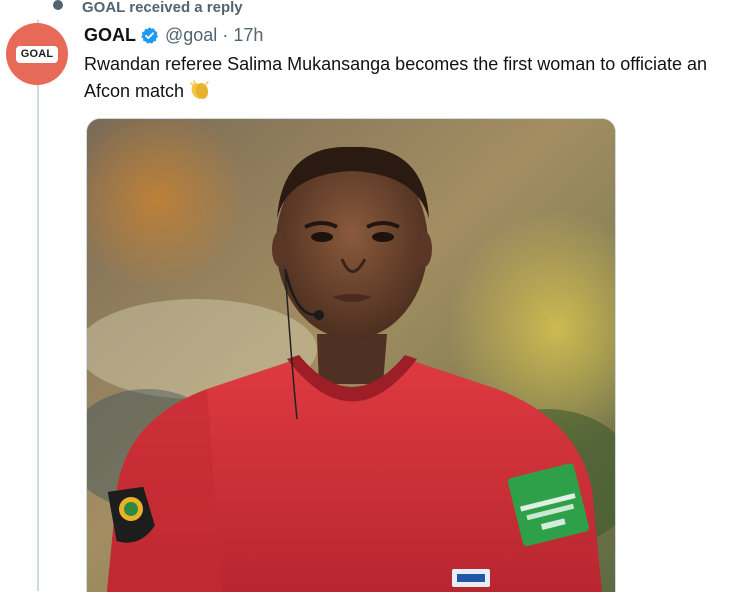 The image size is (750, 592). What do you see at coordinates (162, 8) in the screenshot?
I see `social-context-label: GOAL received a reply` at bounding box center [162, 8].